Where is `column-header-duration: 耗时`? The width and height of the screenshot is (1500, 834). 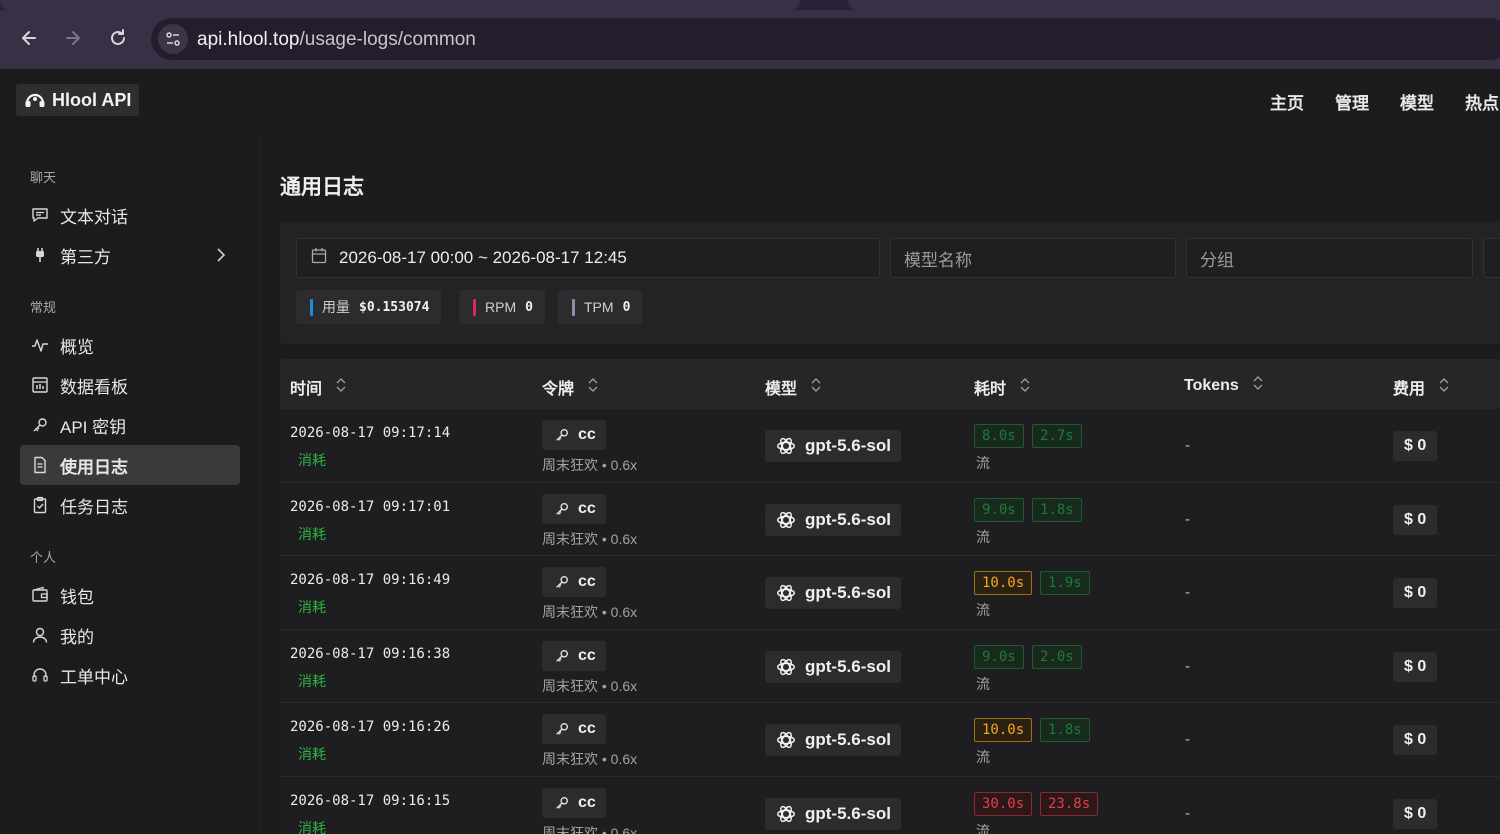
column-header-duration: 耗时 is located at coordinates (1002, 387).